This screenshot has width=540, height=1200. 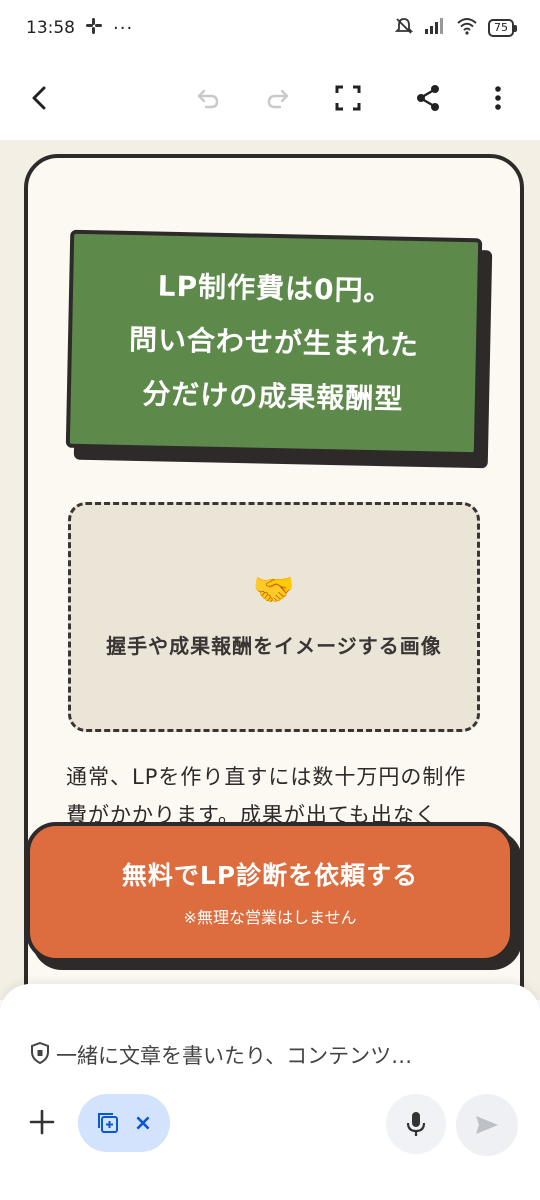 I want to click on add-attachment-button, so click(x=42, y=1122).